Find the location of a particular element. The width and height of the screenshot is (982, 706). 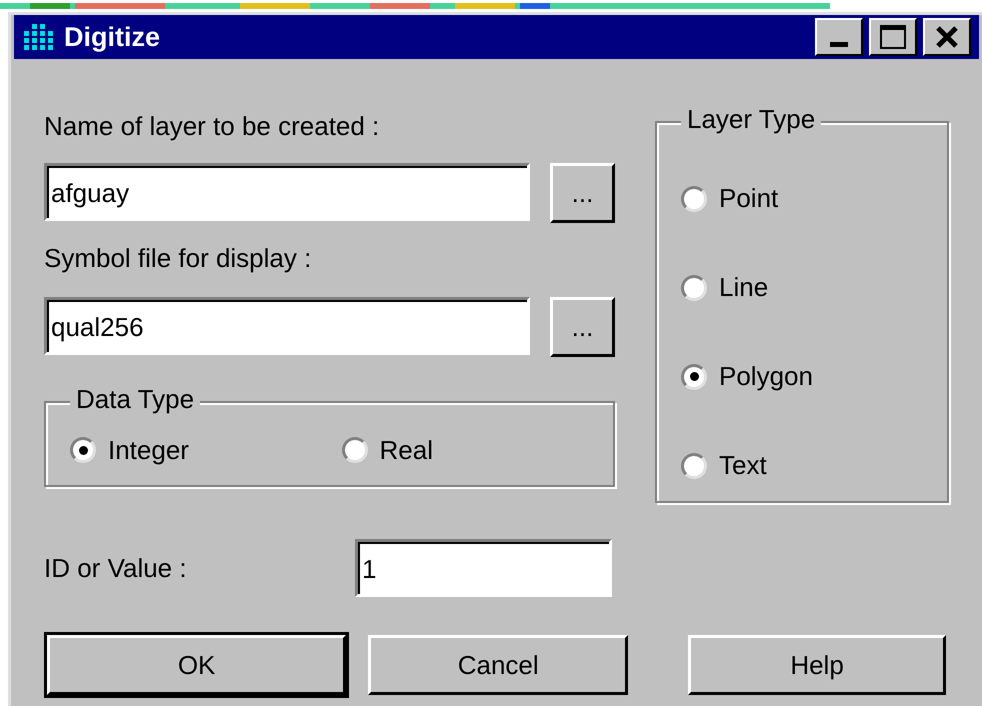

radio-label: Point is located at coordinates (748, 198).